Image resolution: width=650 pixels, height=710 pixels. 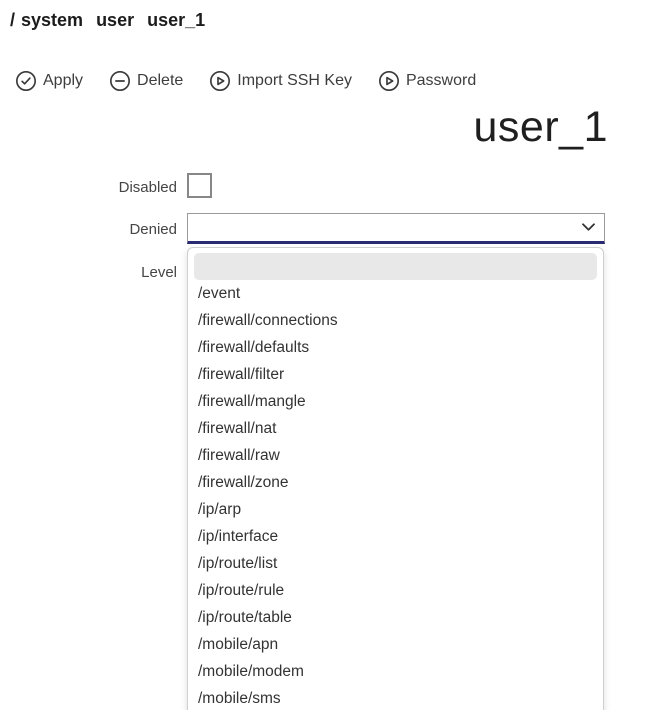 I want to click on minus-circle-icon, so click(x=120, y=81).